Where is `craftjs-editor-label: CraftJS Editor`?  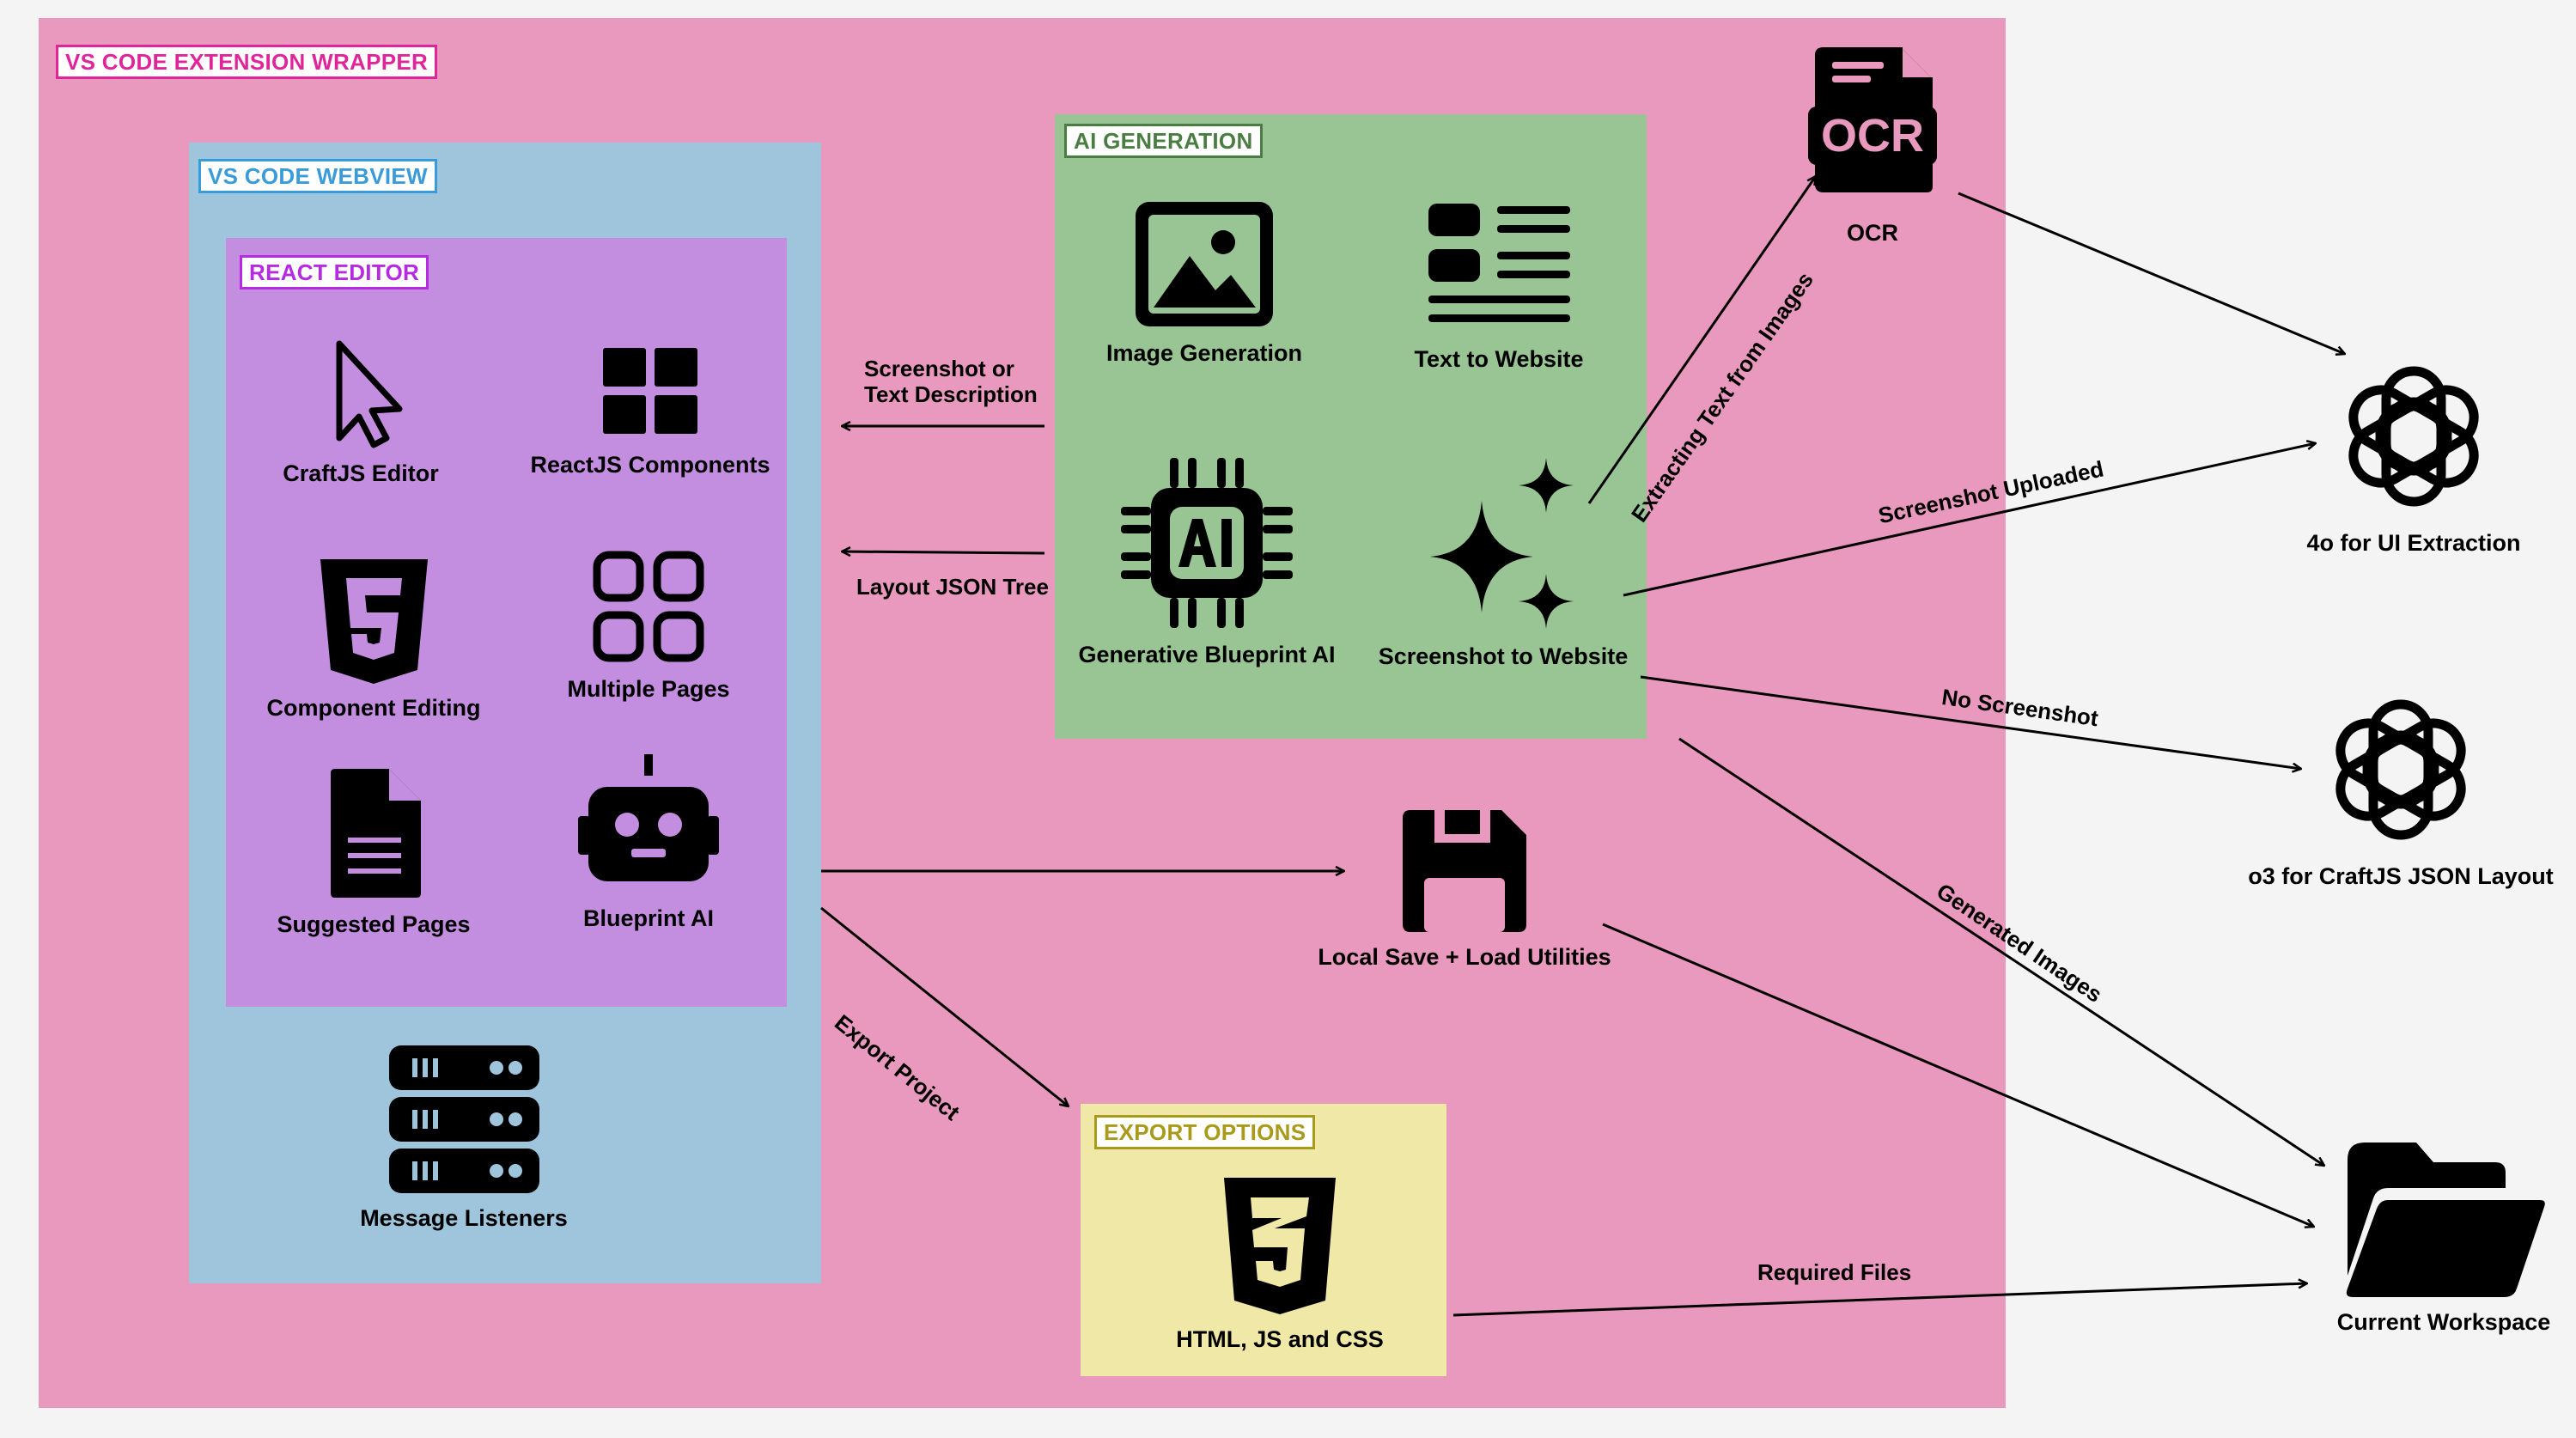 craftjs-editor-label: CraftJS Editor is located at coordinates (361, 473).